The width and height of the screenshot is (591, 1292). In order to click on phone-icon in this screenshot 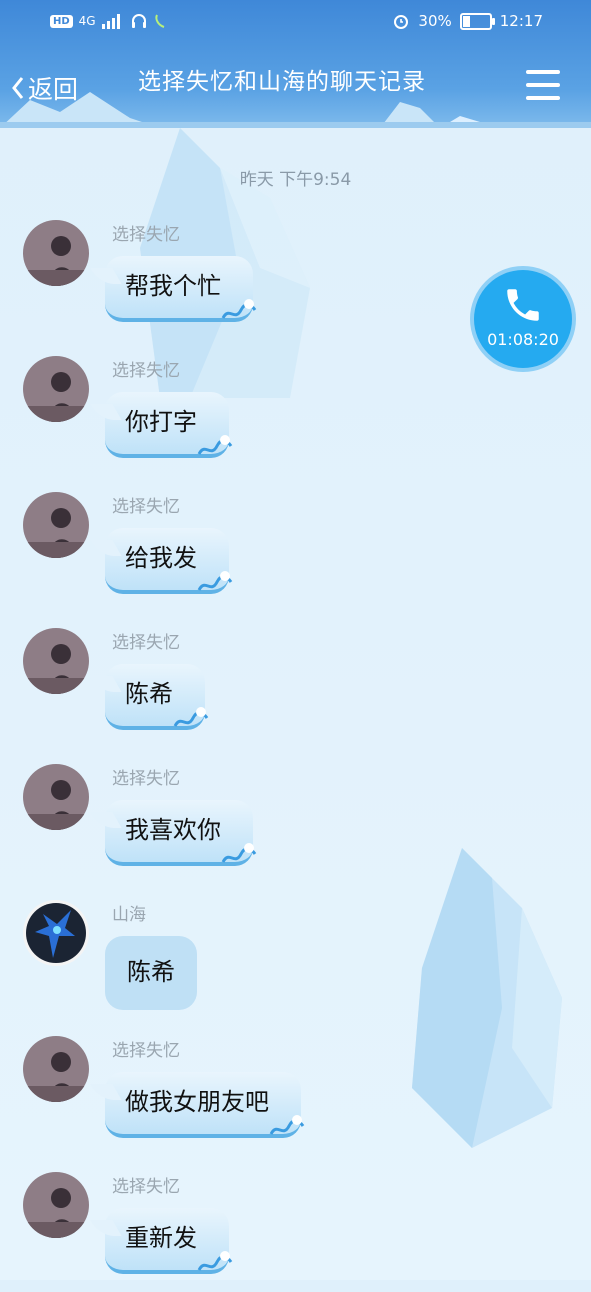, I will do `click(523, 305)`.